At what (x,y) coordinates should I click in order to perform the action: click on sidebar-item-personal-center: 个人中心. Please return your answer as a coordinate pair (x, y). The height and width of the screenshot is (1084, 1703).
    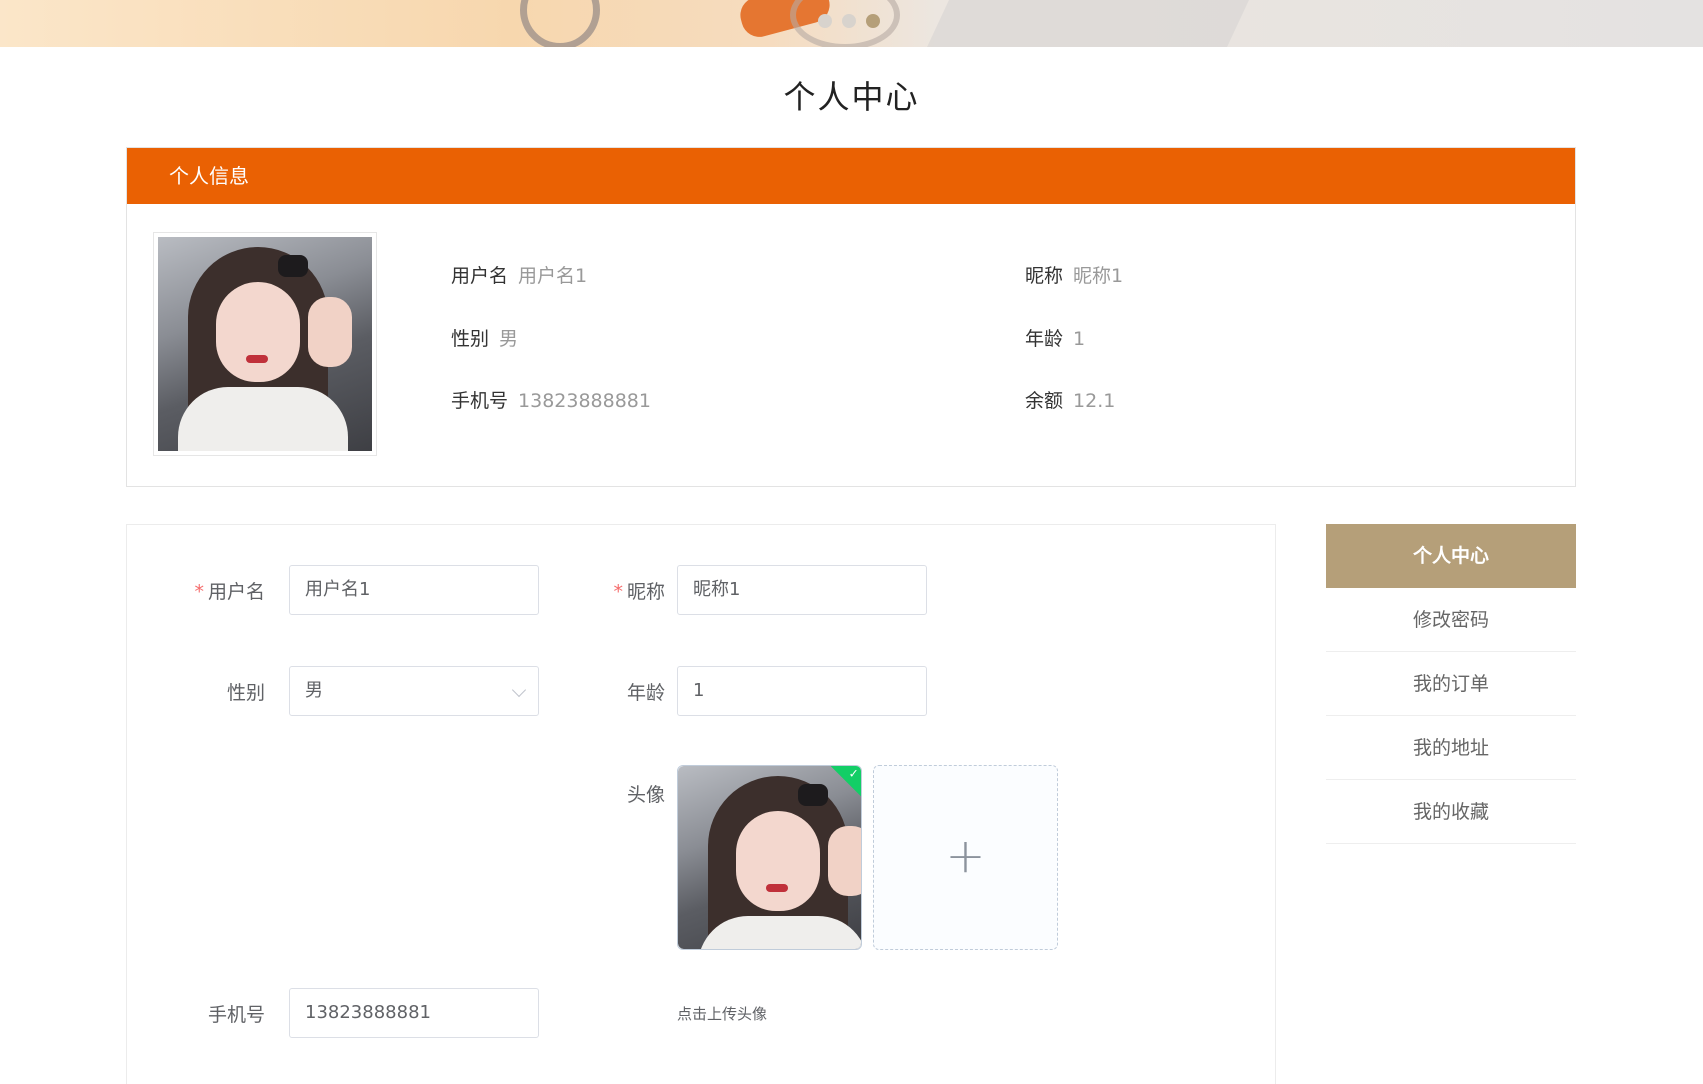
    Looking at the image, I should click on (1451, 556).